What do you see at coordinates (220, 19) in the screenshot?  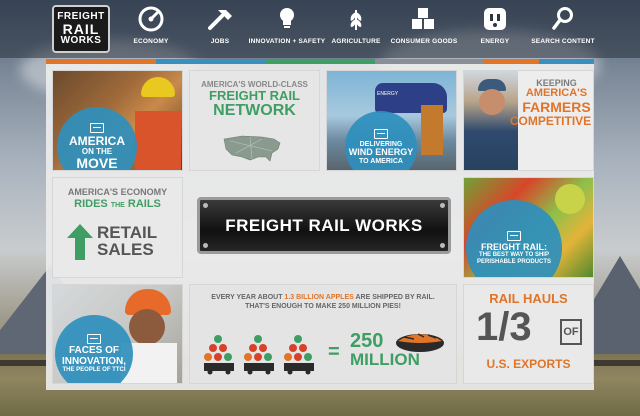 I see `hammer-icon` at bounding box center [220, 19].